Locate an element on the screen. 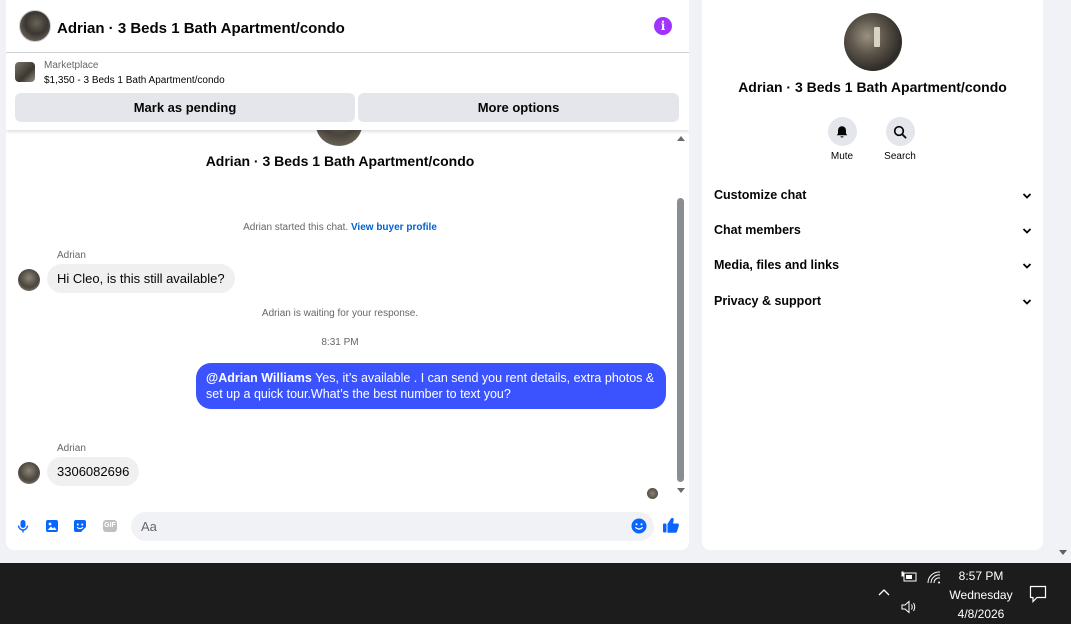 The width and height of the screenshot is (1071, 624). section-customize-chat: Customize chat is located at coordinates (873, 197).